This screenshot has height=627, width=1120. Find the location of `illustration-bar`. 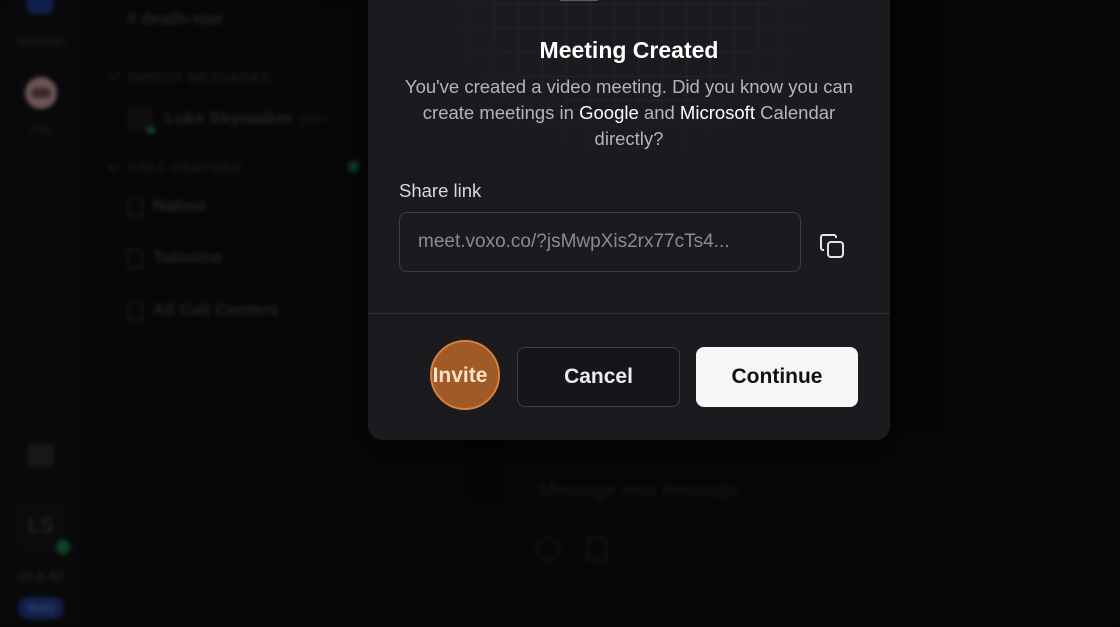

illustration-bar is located at coordinates (579, 0).